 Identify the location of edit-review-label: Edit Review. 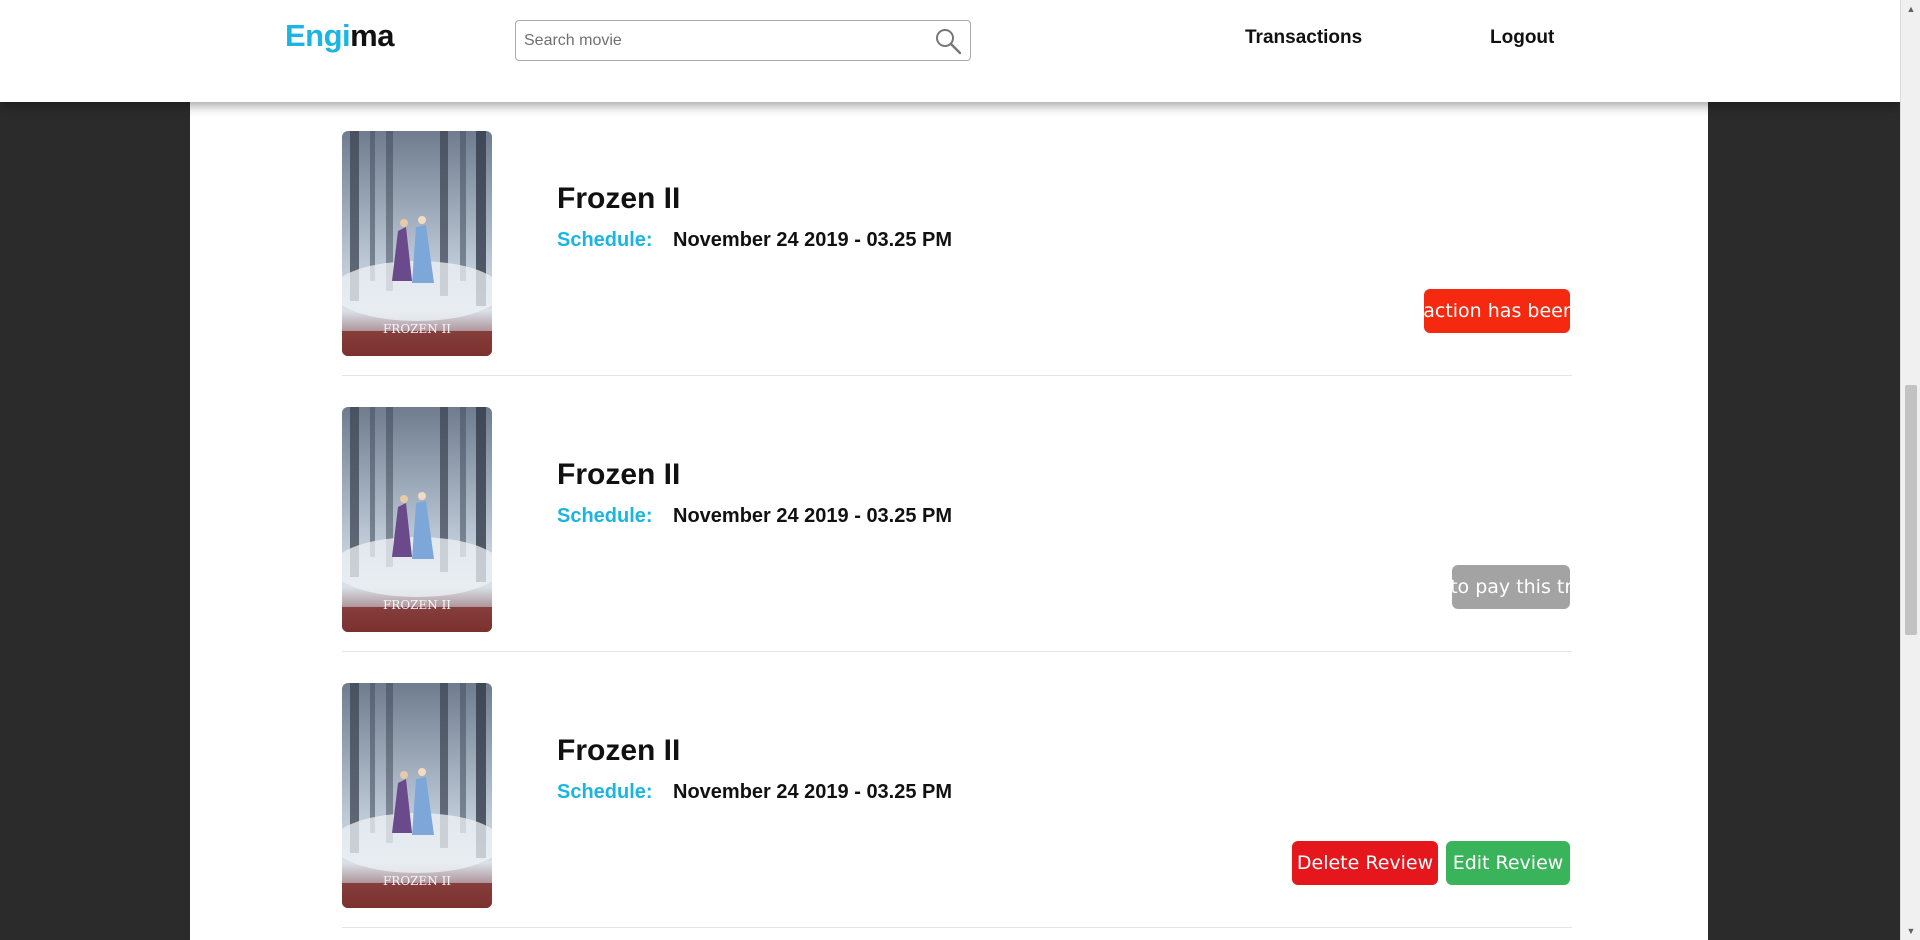
(1508, 863).